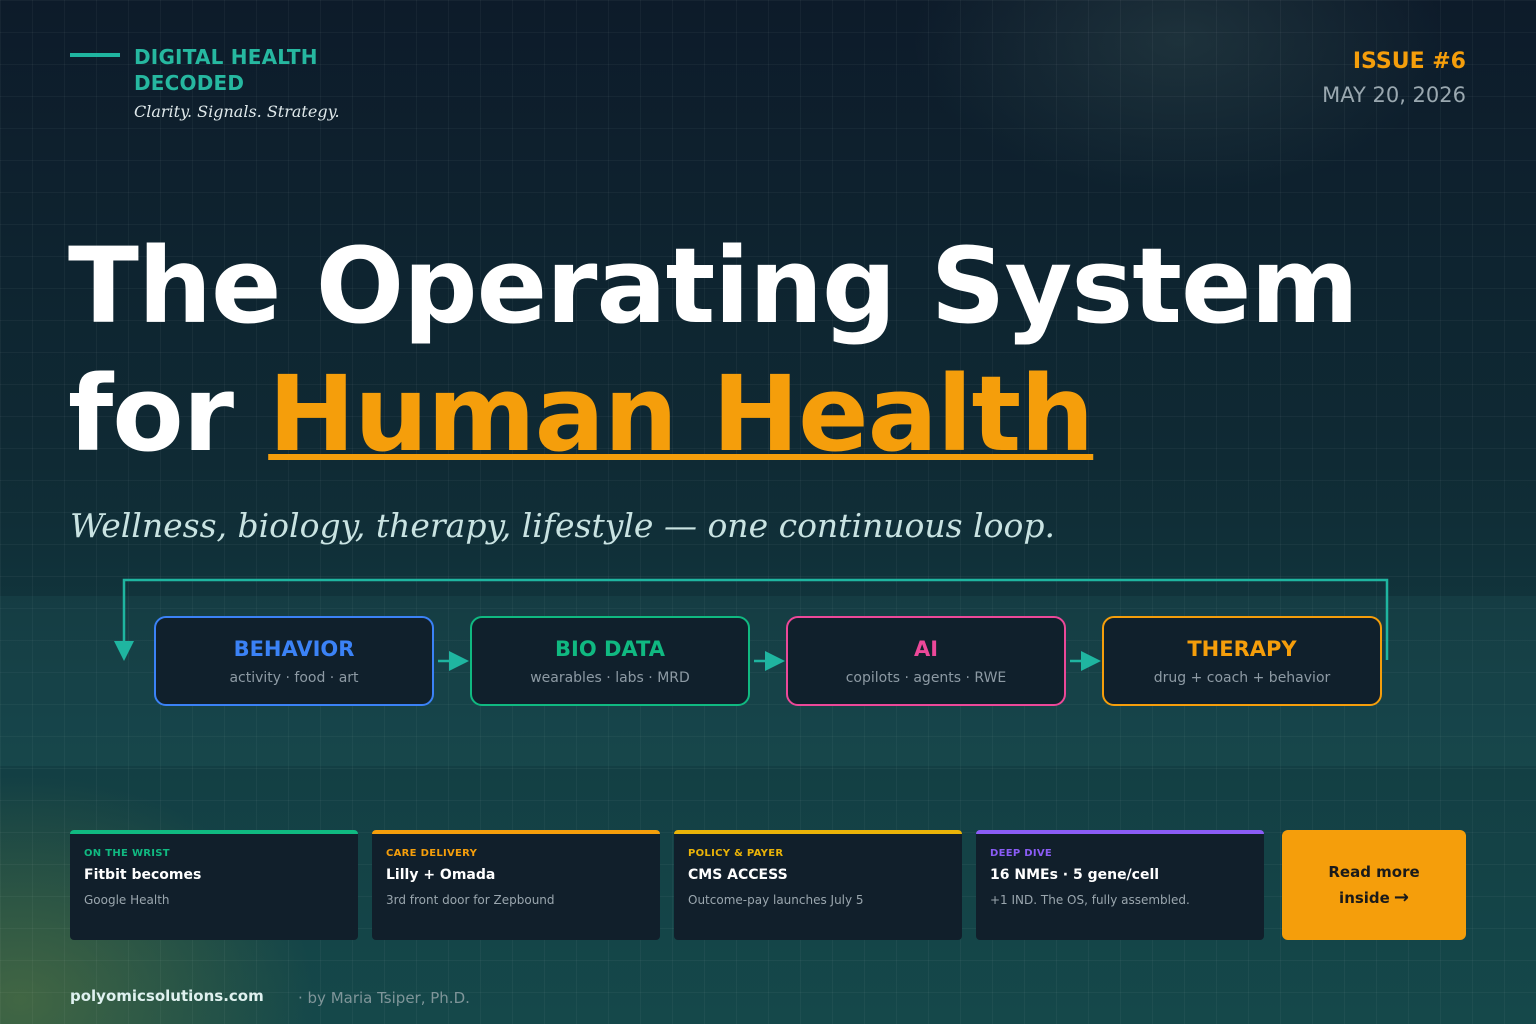 The width and height of the screenshot is (1536, 1024). I want to click on card-description: Outcome-pay launches July 5, so click(776, 900).